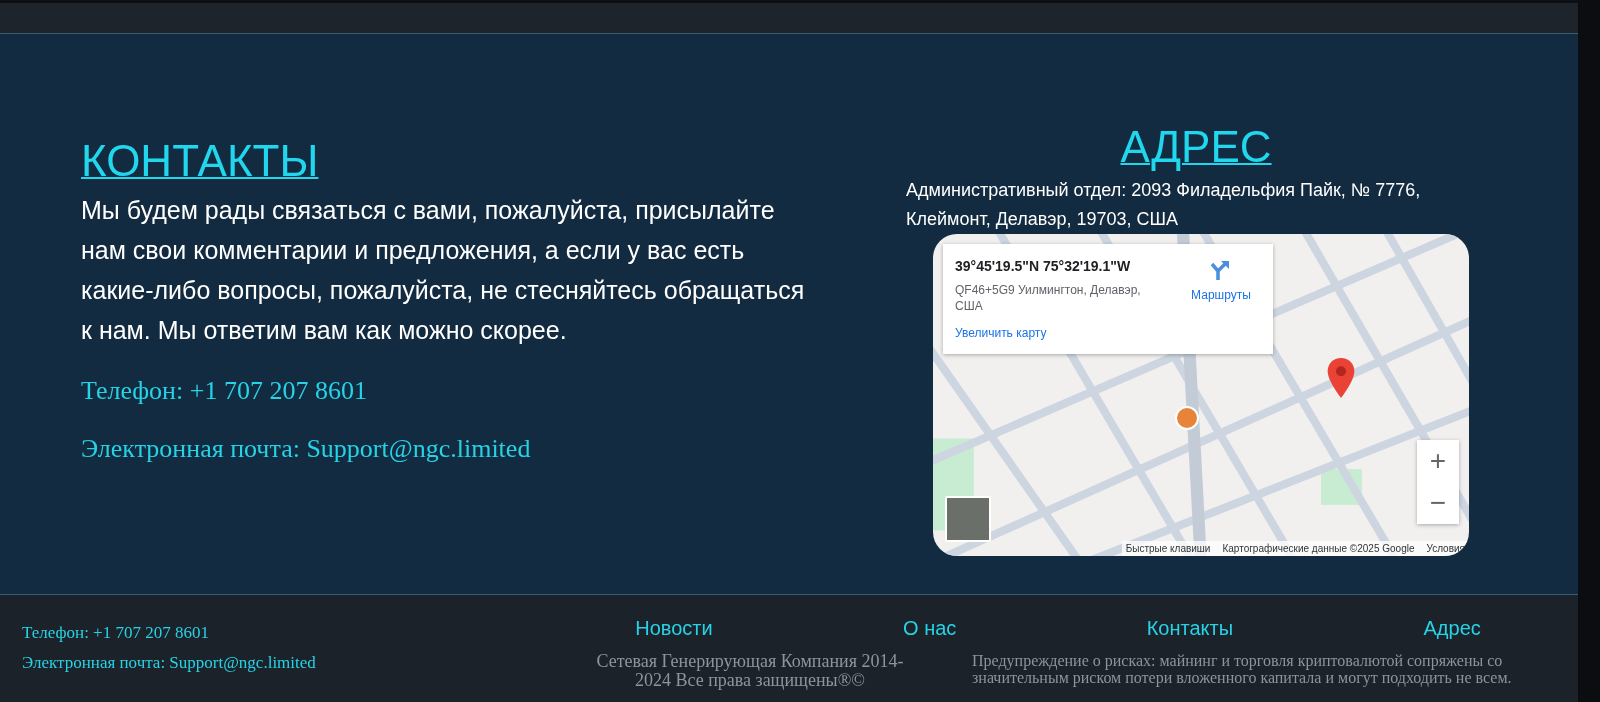 Image resolution: width=1600 pixels, height=702 pixels. I want to click on phone-text: Телефон: +1 707 207 8601, so click(224, 391).